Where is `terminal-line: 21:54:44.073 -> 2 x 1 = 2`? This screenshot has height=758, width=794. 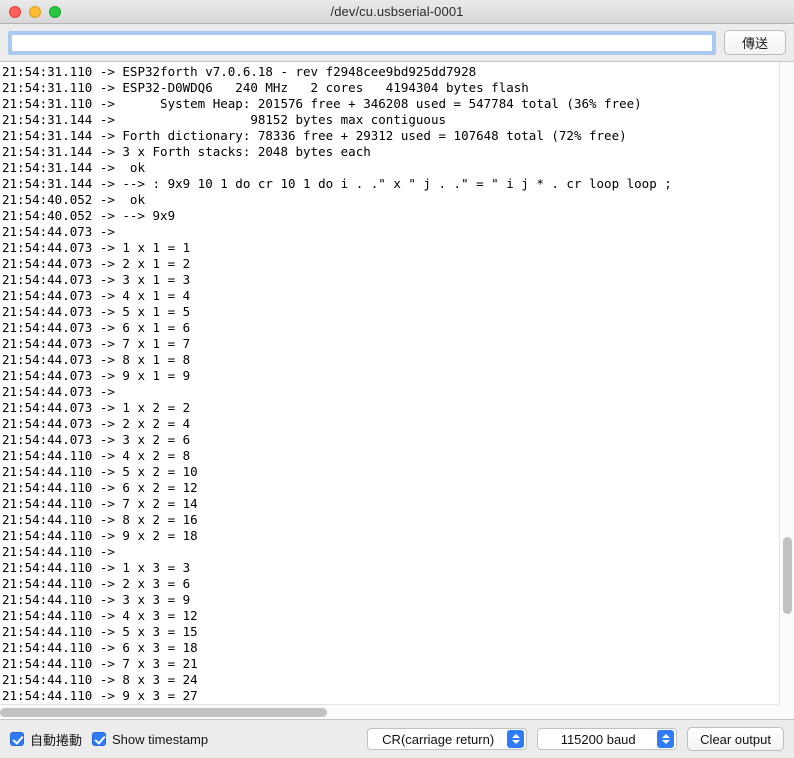 terminal-line: 21:54:44.073 -> 2 x 1 = 2 is located at coordinates (96, 263).